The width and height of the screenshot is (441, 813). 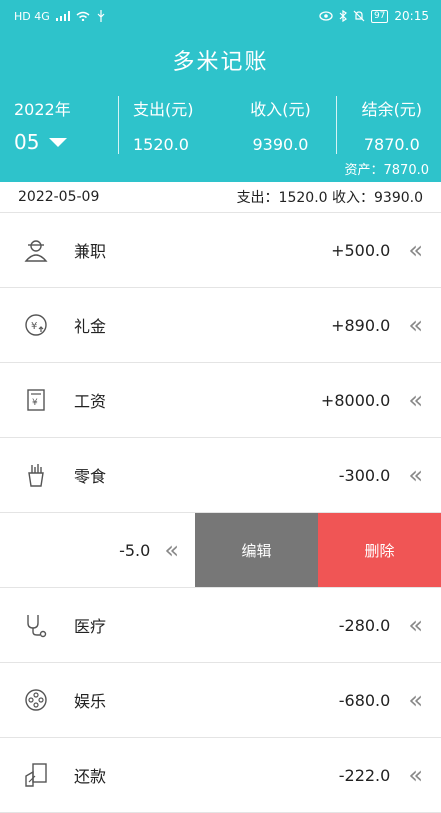 What do you see at coordinates (364, 775) in the screenshot?
I see `record-amount: -222.0` at bounding box center [364, 775].